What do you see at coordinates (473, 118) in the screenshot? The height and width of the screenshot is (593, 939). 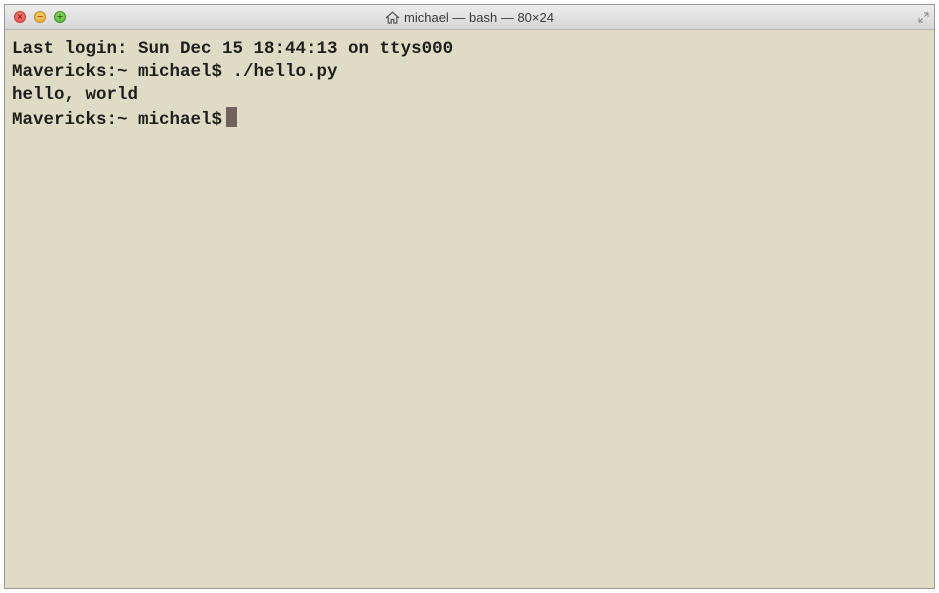 I see `prompt-line: Mavericks:~ michael$` at bounding box center [473, 118].